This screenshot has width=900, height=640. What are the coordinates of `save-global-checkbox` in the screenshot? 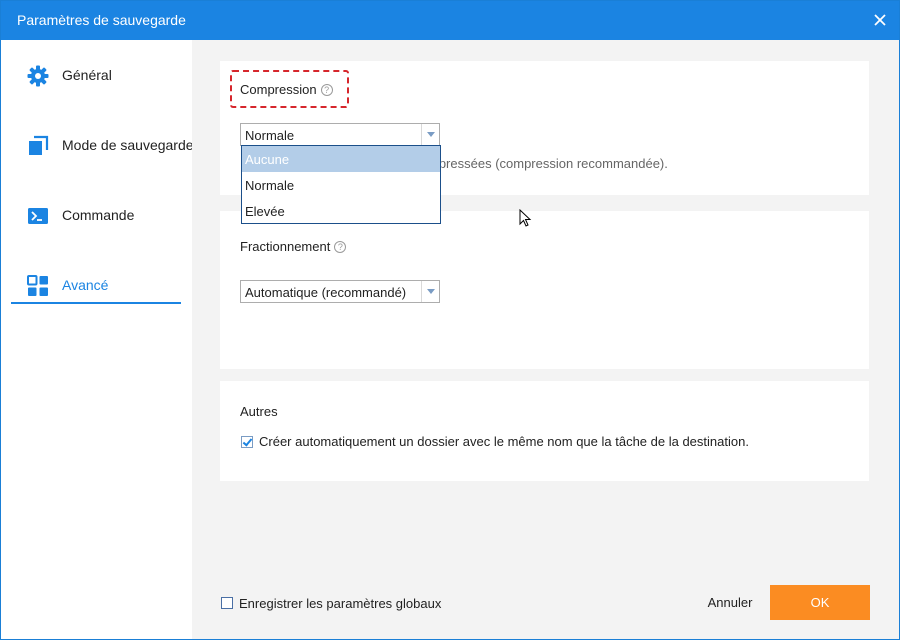 It's located at (227, 603).